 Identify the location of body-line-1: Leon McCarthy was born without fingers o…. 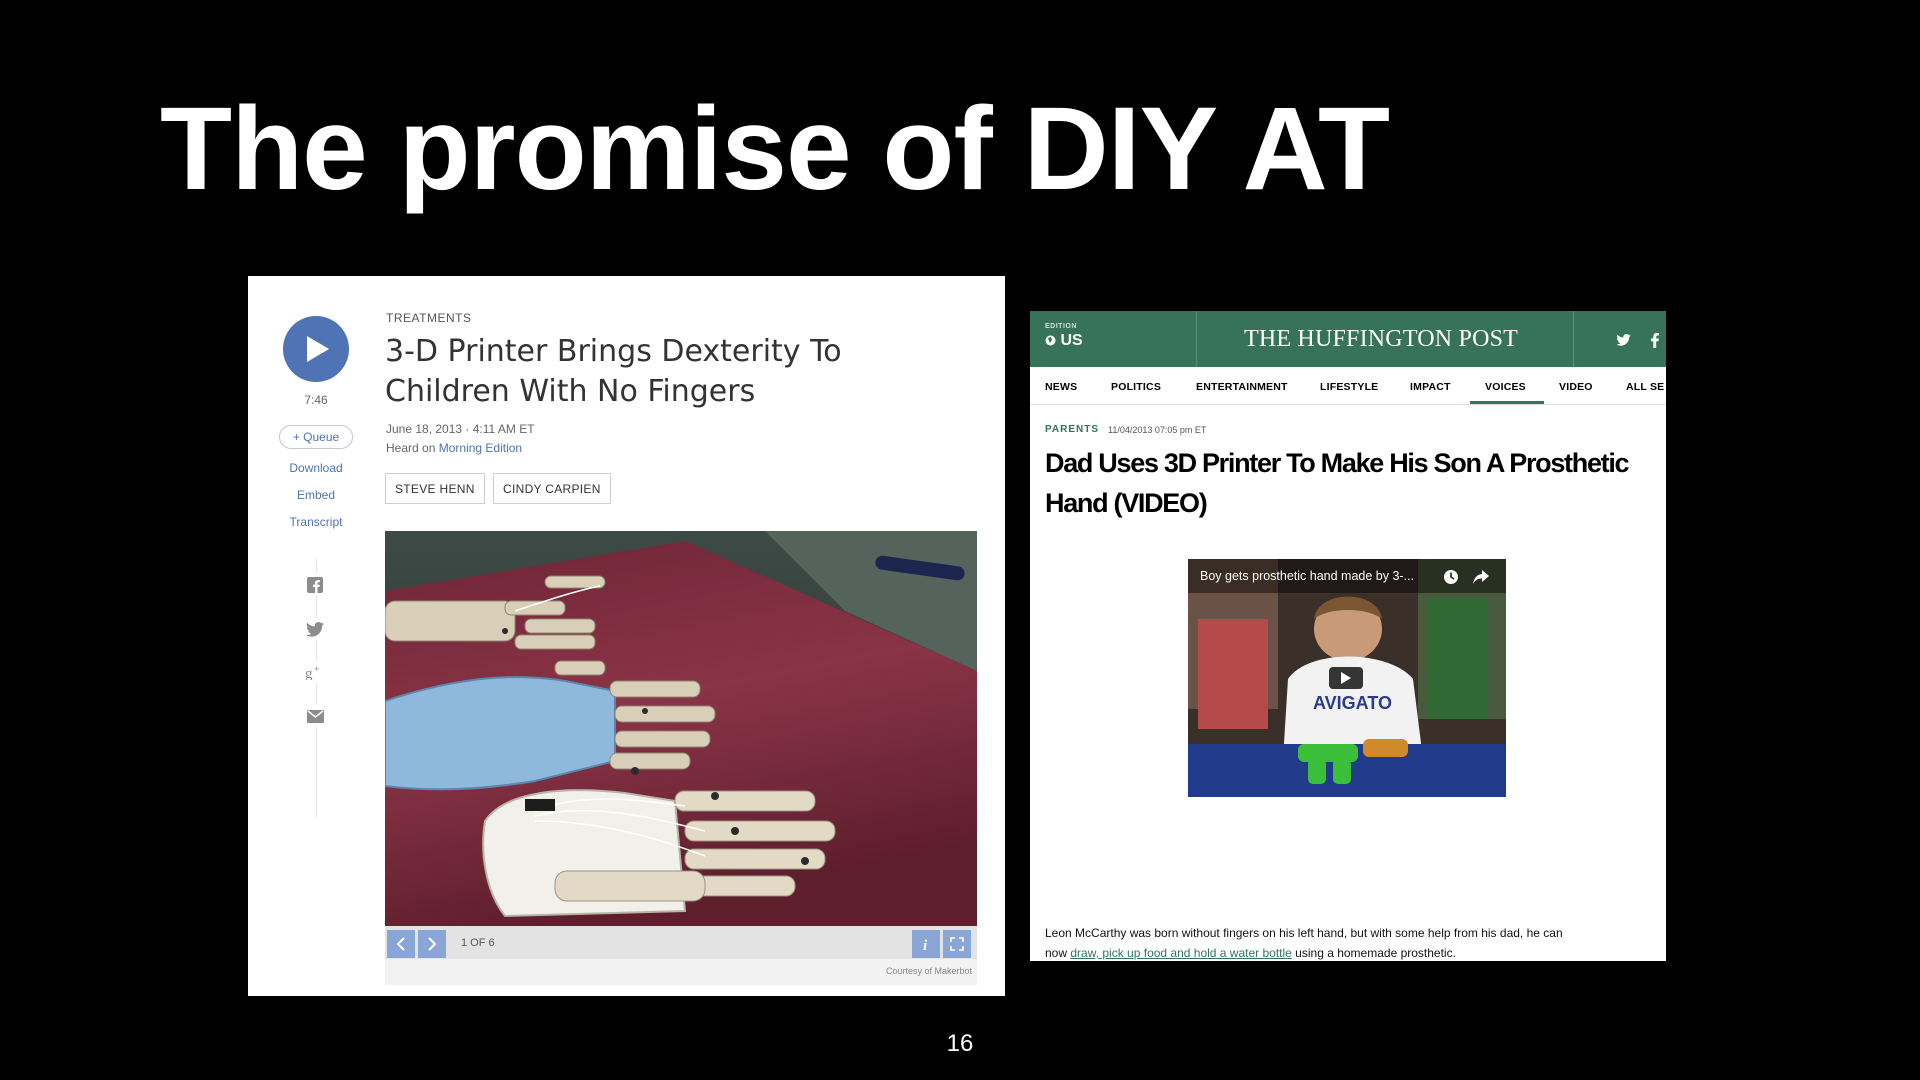
(1304, 933).